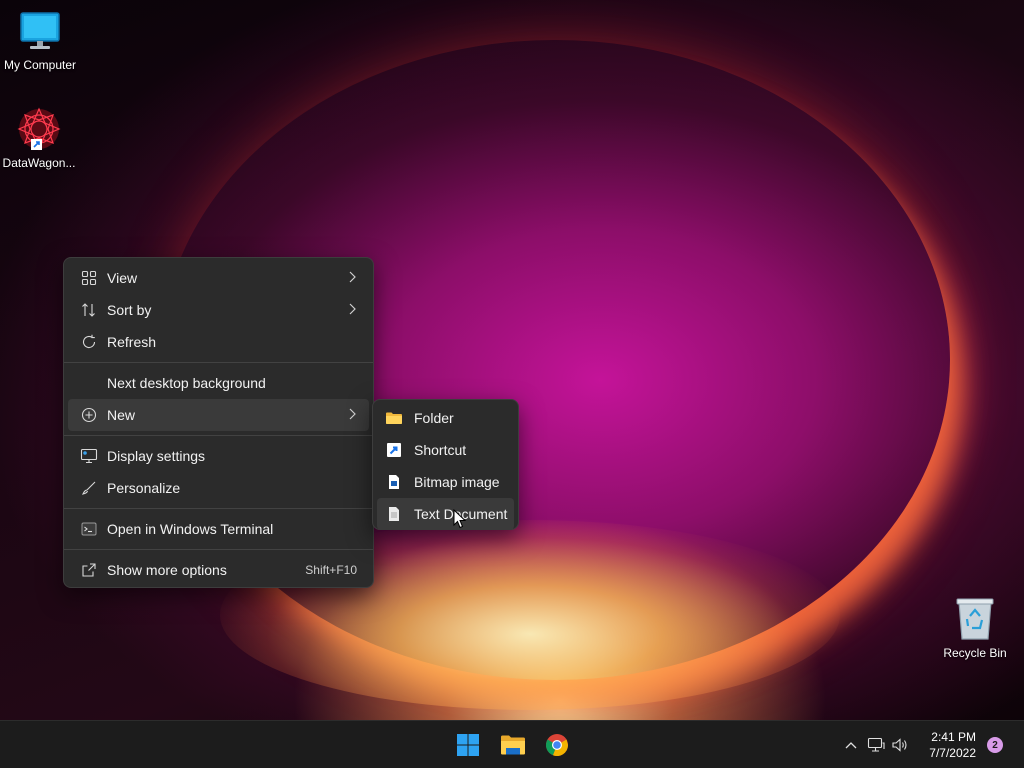 This screenshot has height=769, width=1024. Describe the element at coordinates (995, 745) in the screenshot. I see `notification-badge: 2` at that location.